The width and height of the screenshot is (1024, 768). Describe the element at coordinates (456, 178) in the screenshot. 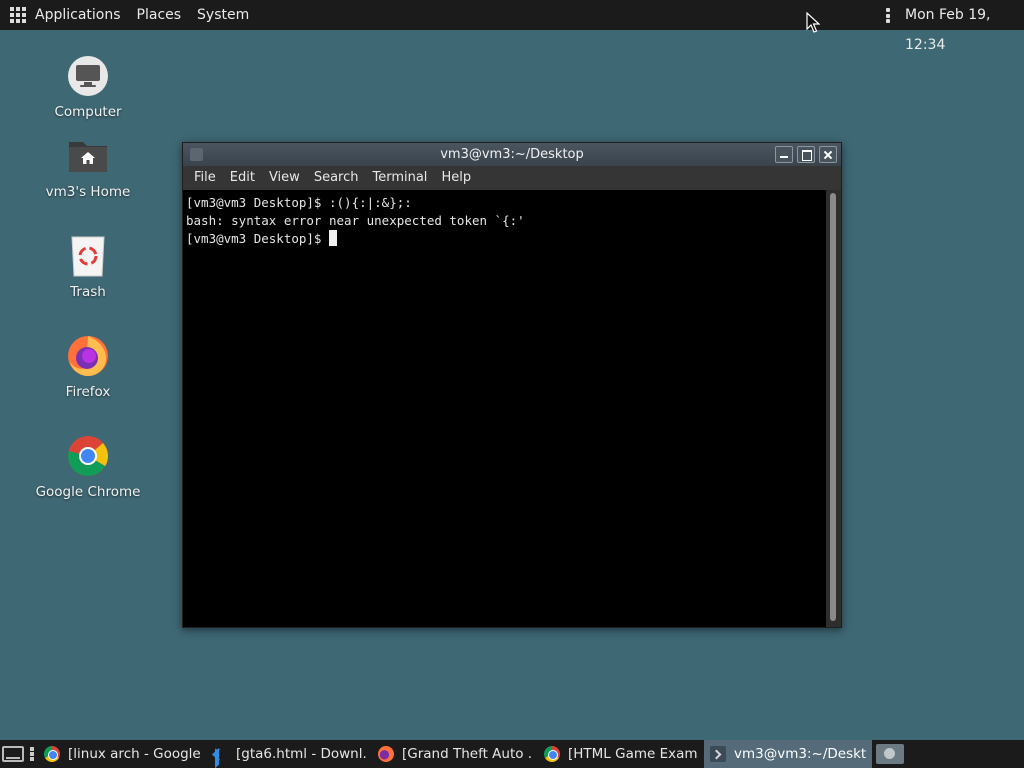

I see `menu-help: Help` at that location.